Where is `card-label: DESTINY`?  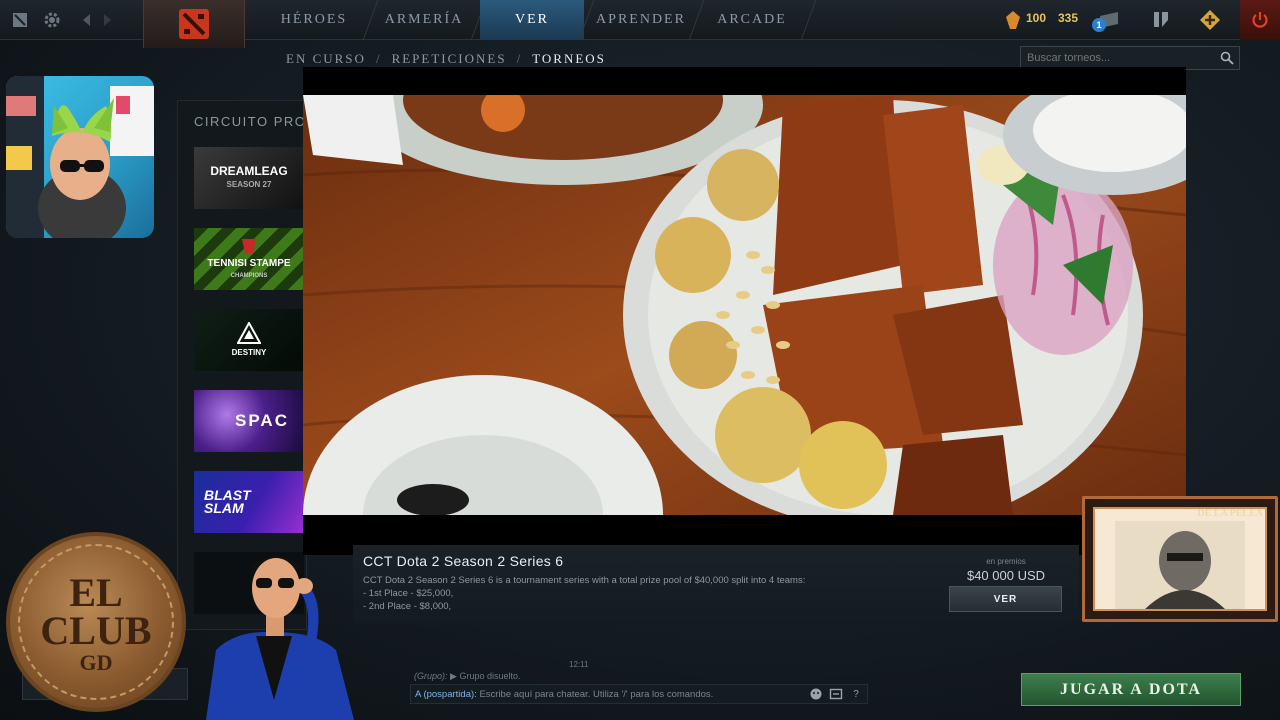
card-label: DESTINY is located at coordinates (249, 352).